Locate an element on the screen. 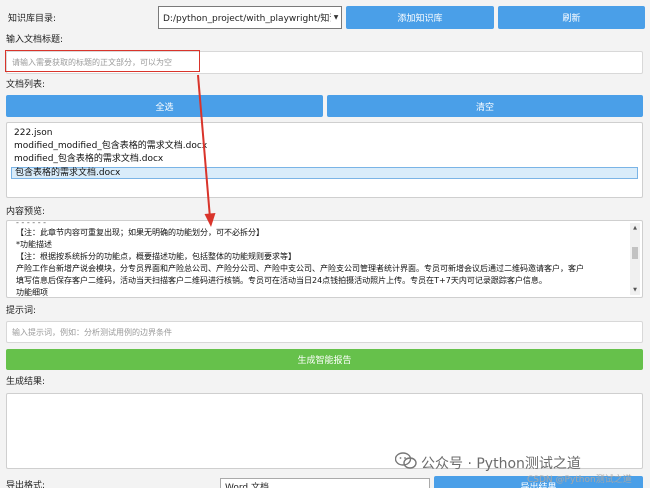  preview-line: 【注：根据按系统拆分的功能点，概要描述功能，包括整体的功能规则要求等】 is located at coordinates (156, 256).